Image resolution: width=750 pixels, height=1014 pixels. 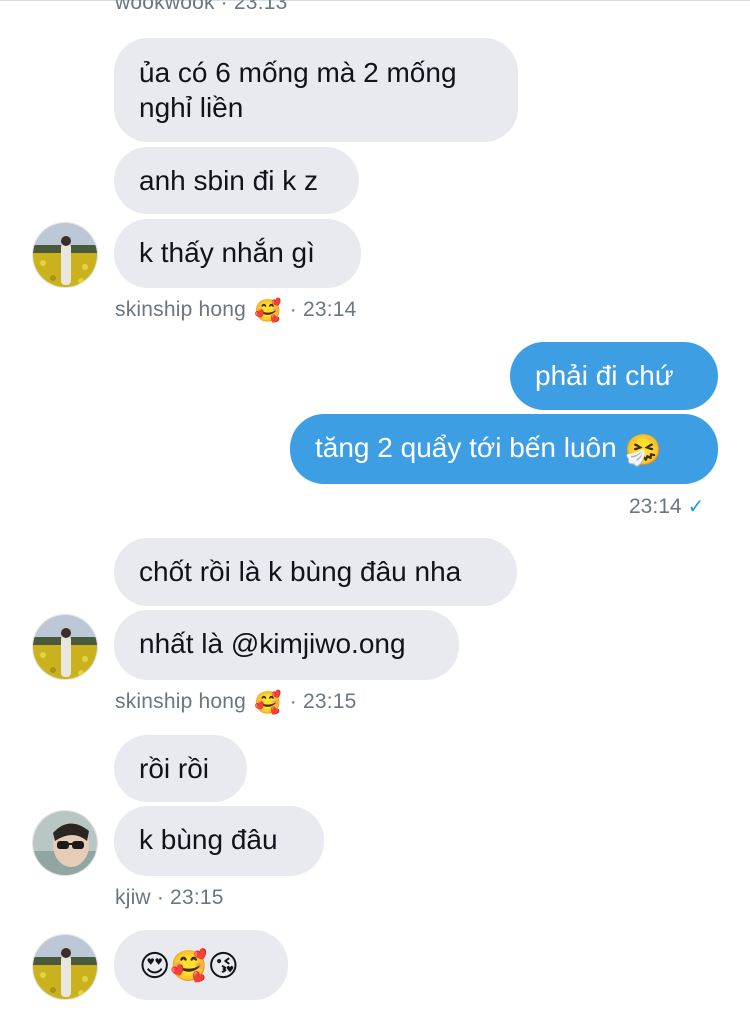 I want to click on message-text: k bùng đâu, so click(x=208, y=839).